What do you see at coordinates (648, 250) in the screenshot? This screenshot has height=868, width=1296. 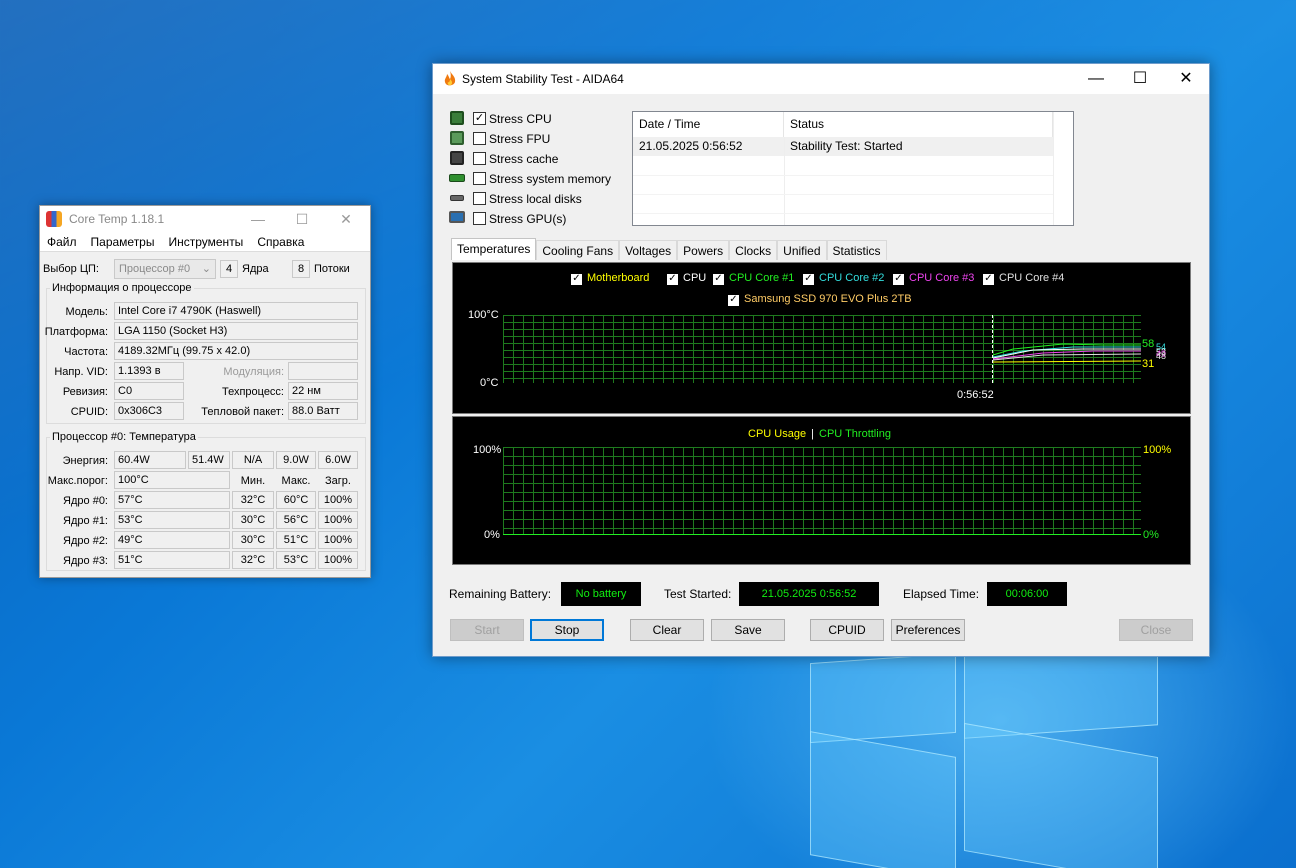 I see `tab-voltages: Voltages` at bounding box center [648, 250].